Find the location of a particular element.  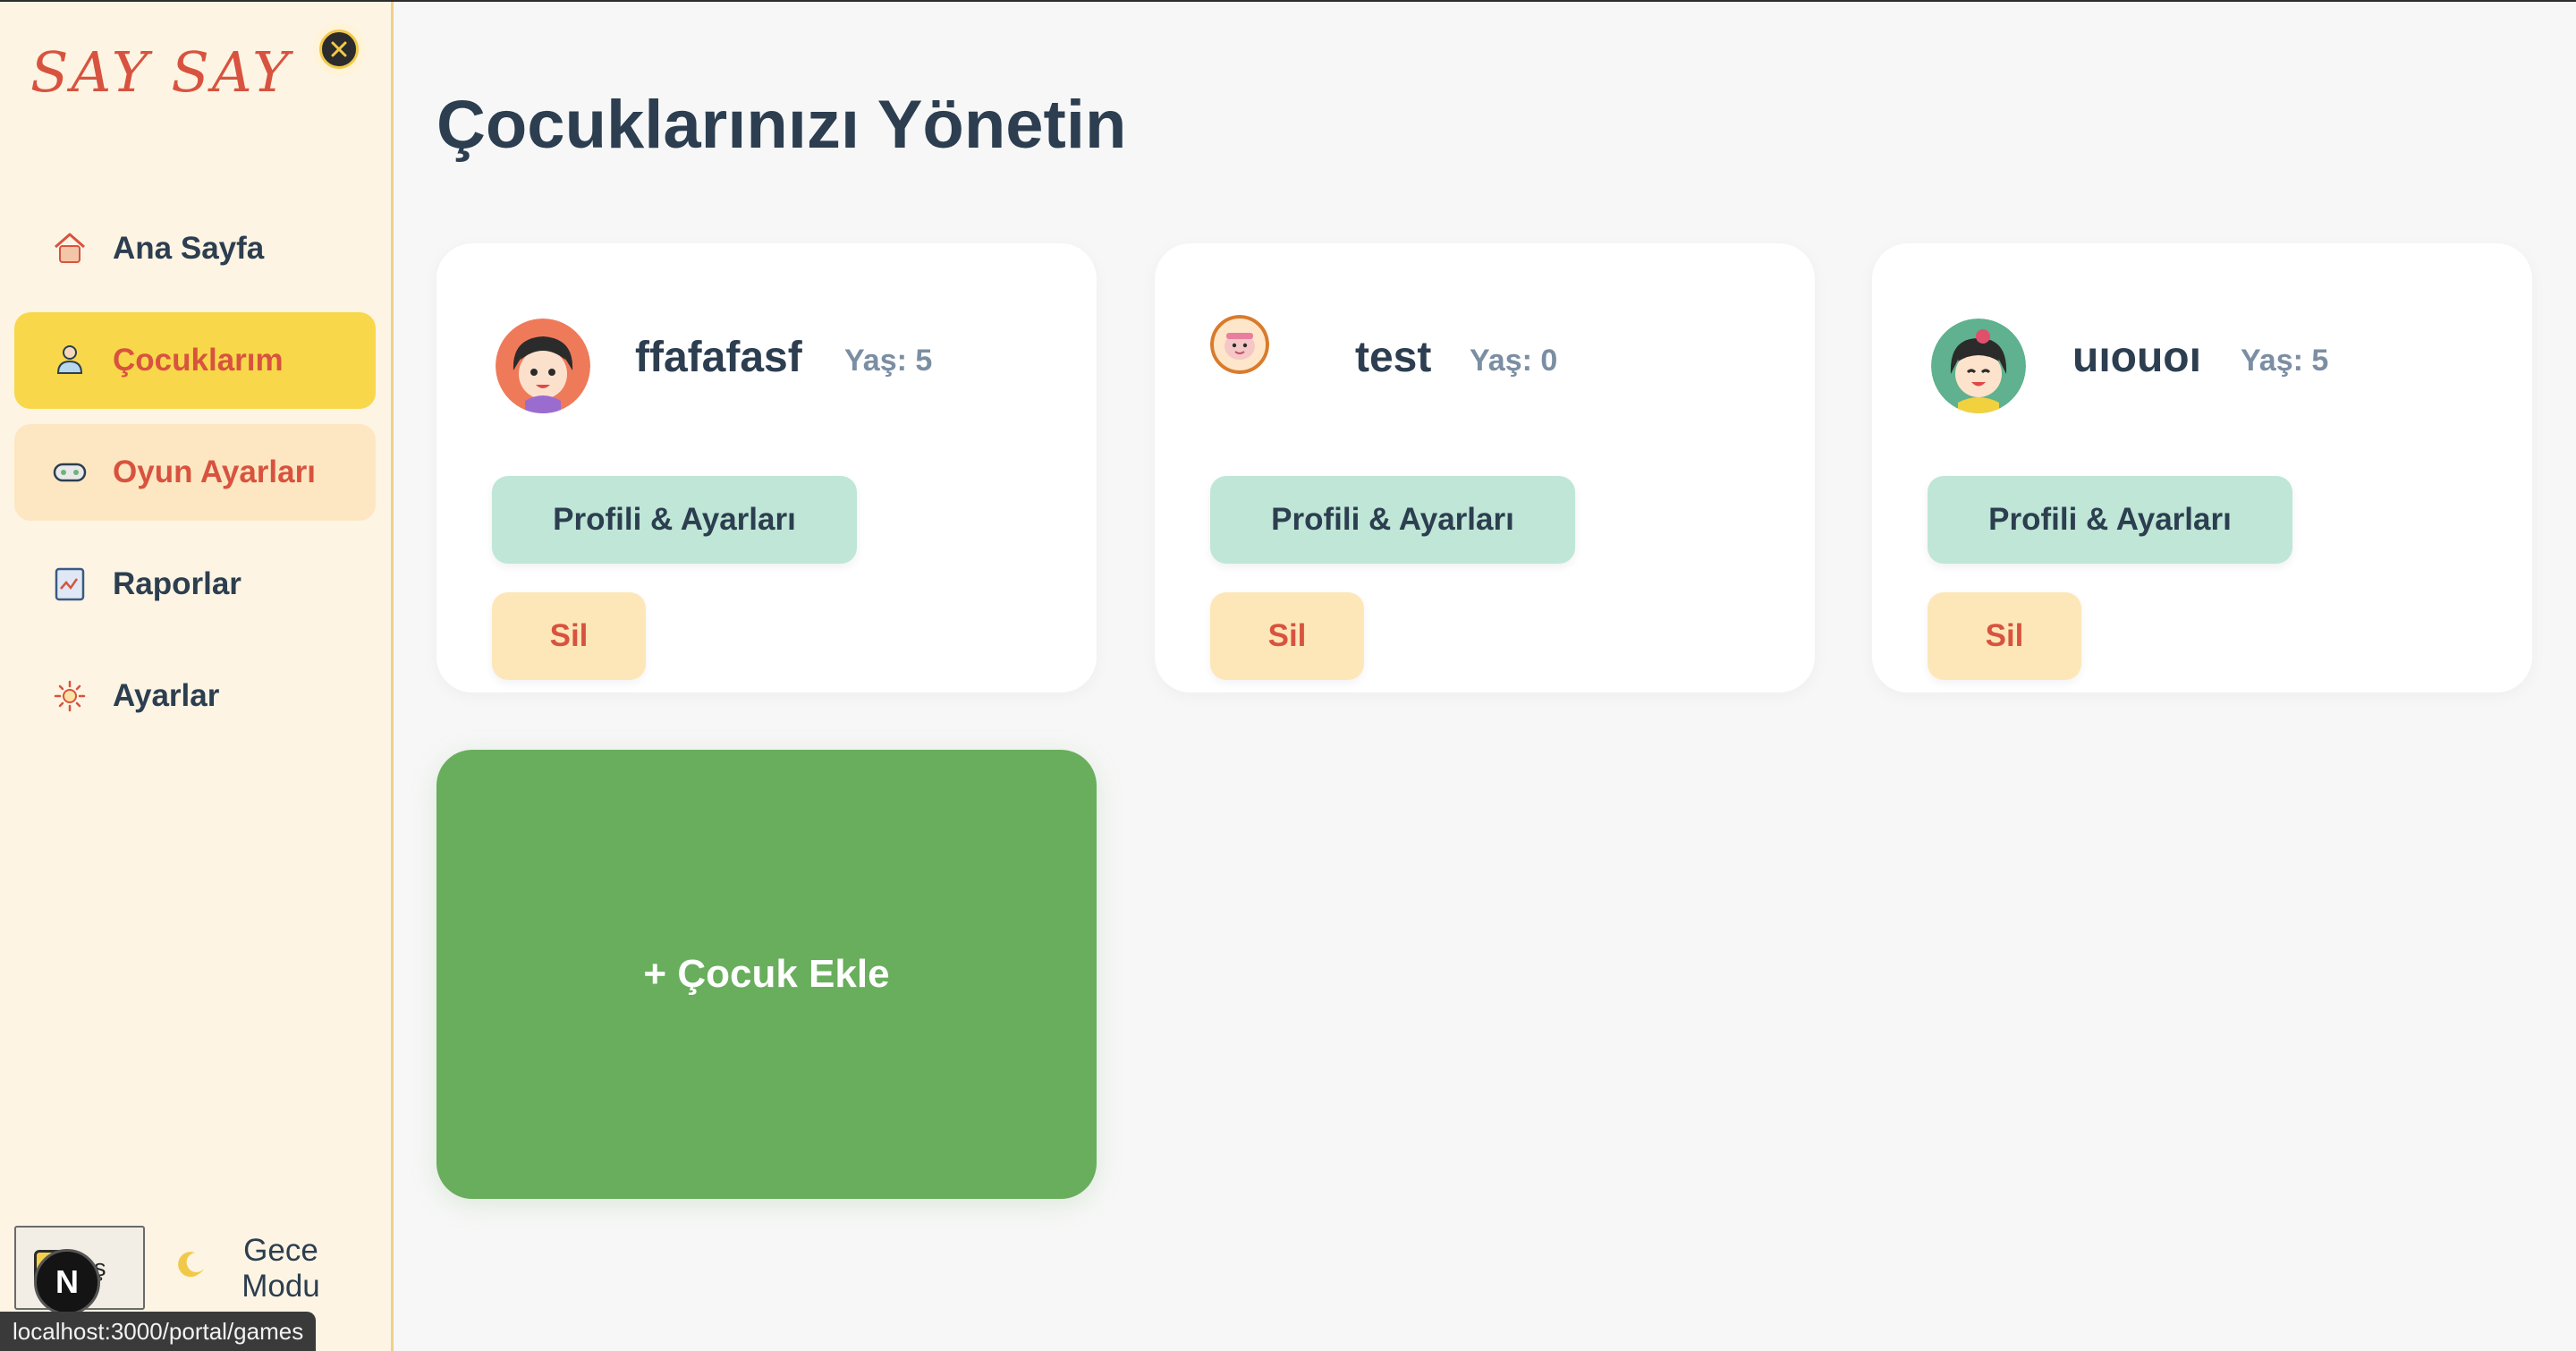

sidebar-item-label: Oyun Ayarları is located at coordinates (214, 472).